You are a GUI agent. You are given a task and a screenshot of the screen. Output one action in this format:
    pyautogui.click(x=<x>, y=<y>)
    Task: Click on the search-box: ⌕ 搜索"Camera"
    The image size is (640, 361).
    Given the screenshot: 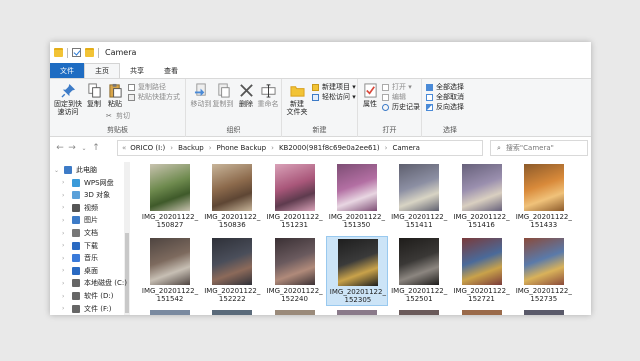 What is the action you would take?
    pyautogui.click(x=539, y=148)
    